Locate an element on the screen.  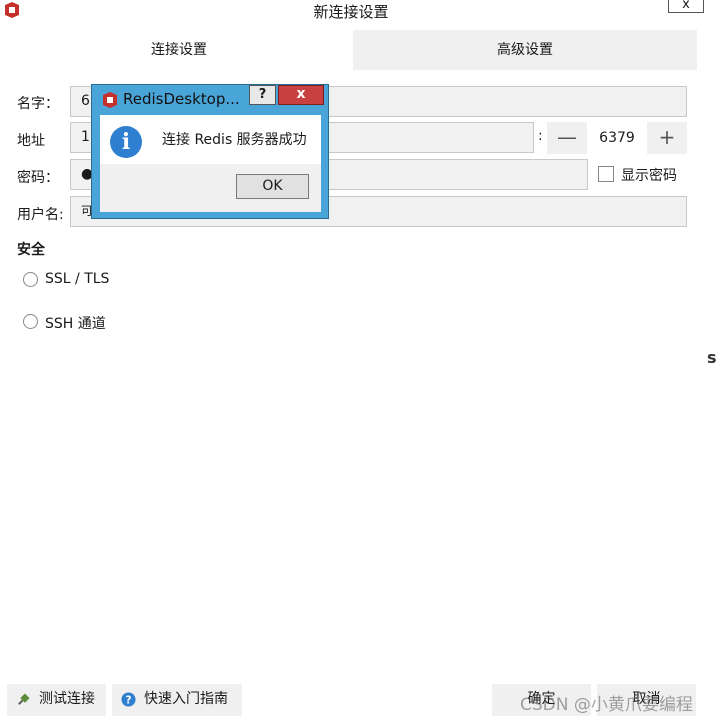
quick-start-guide-button: ? 快速入门指南 is located at coordinates (177, 700).